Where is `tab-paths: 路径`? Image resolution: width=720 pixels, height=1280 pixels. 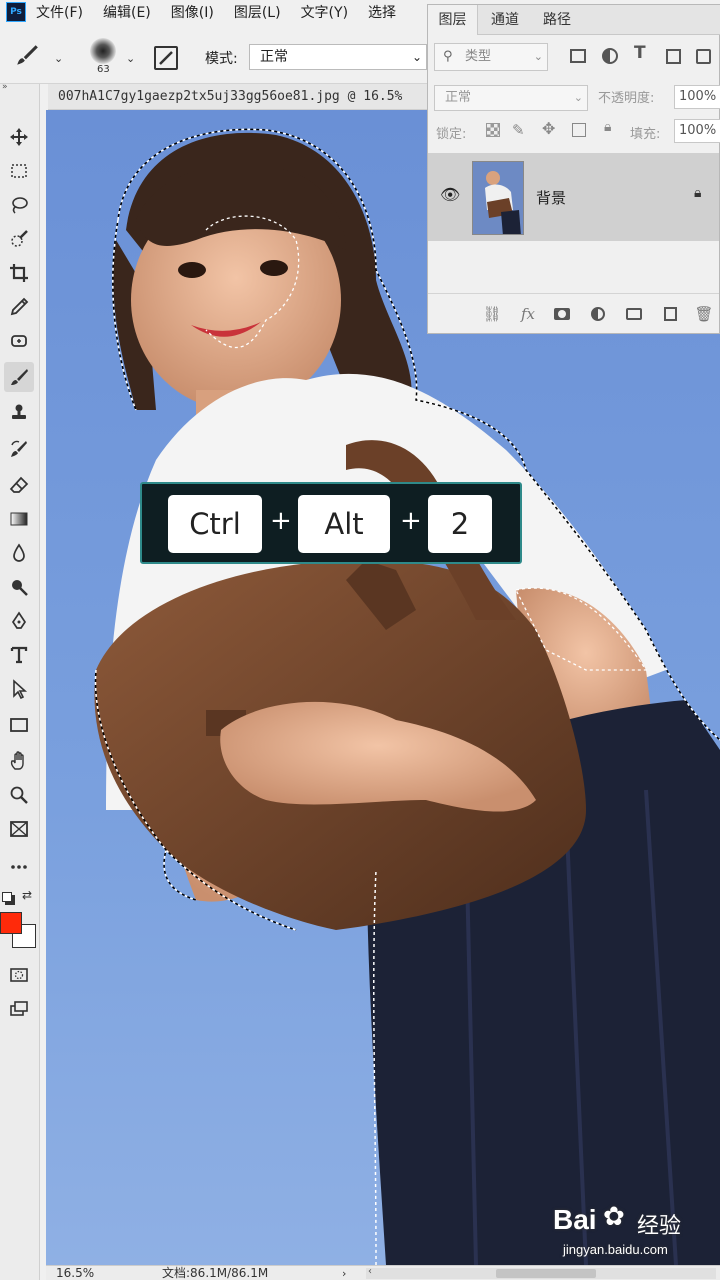 tab-paths: 路径 is located at coordinates (557, 20).